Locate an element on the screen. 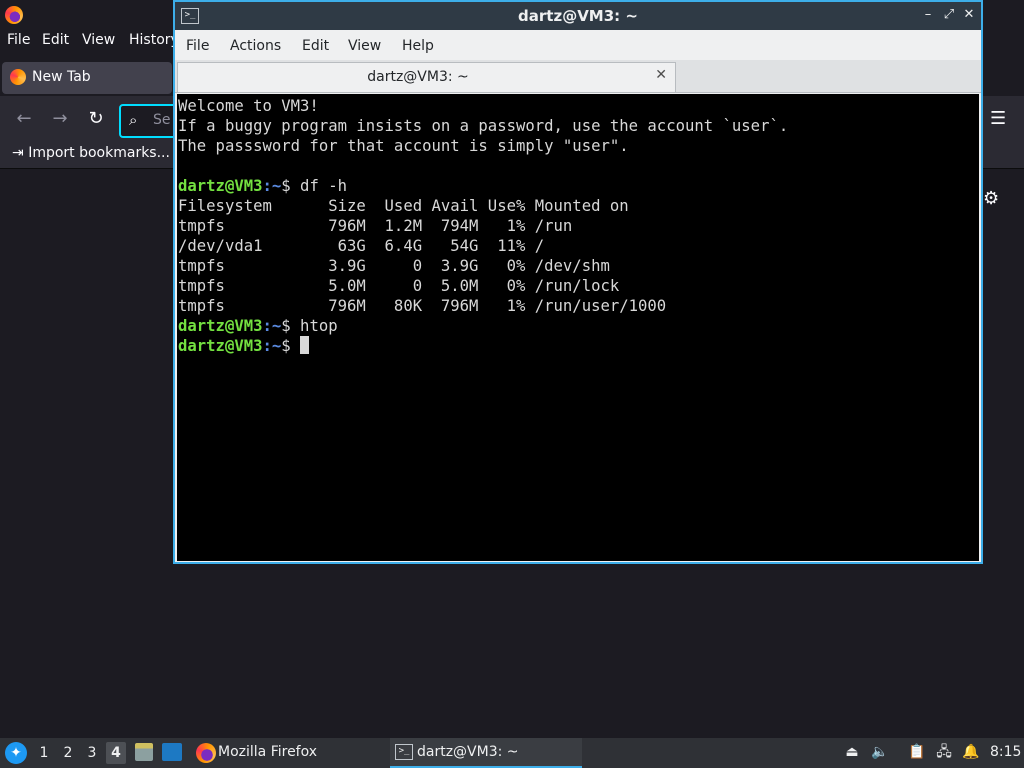 The height and width of the screenshot is (768, 1024). hamburger-menu-icon: ☰ is located at coordinates (998, 118).